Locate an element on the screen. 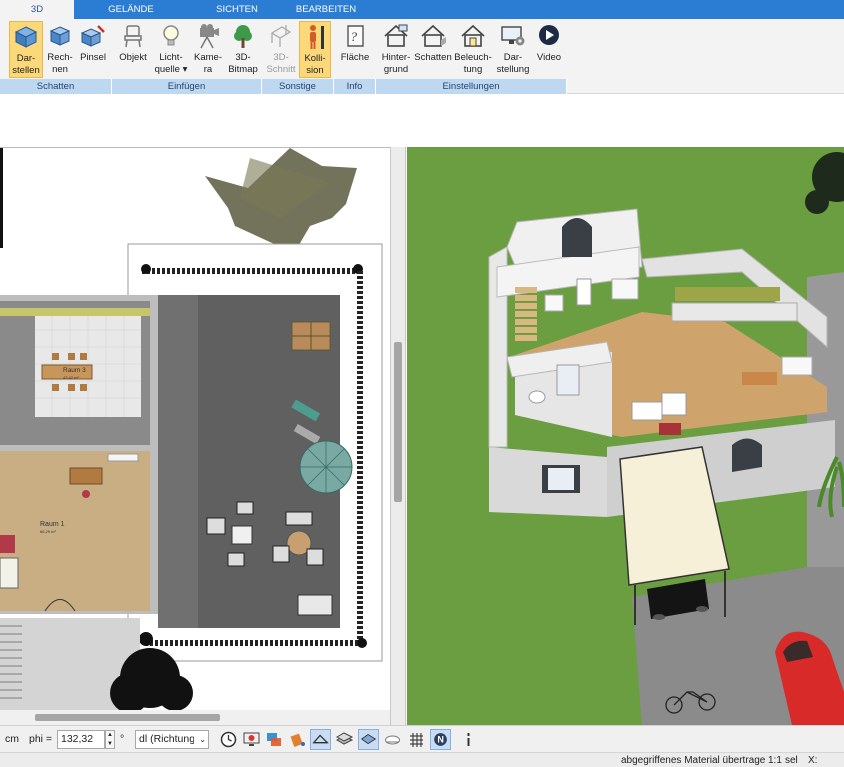 This screenshot has height=767, width=844. clock-icon is located at coordinates (228, 739).